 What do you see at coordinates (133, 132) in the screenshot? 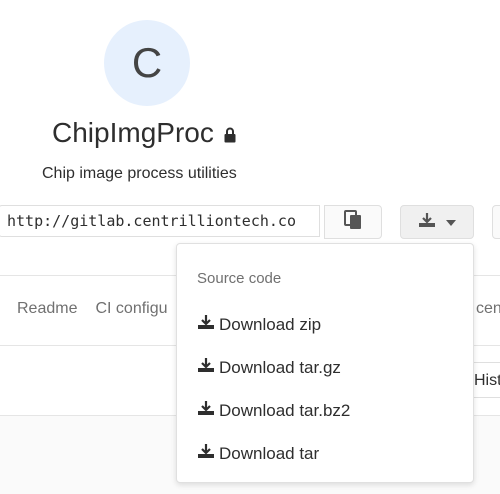
I see `project-title: ChipImgProc` at bounding box center [133, 132].